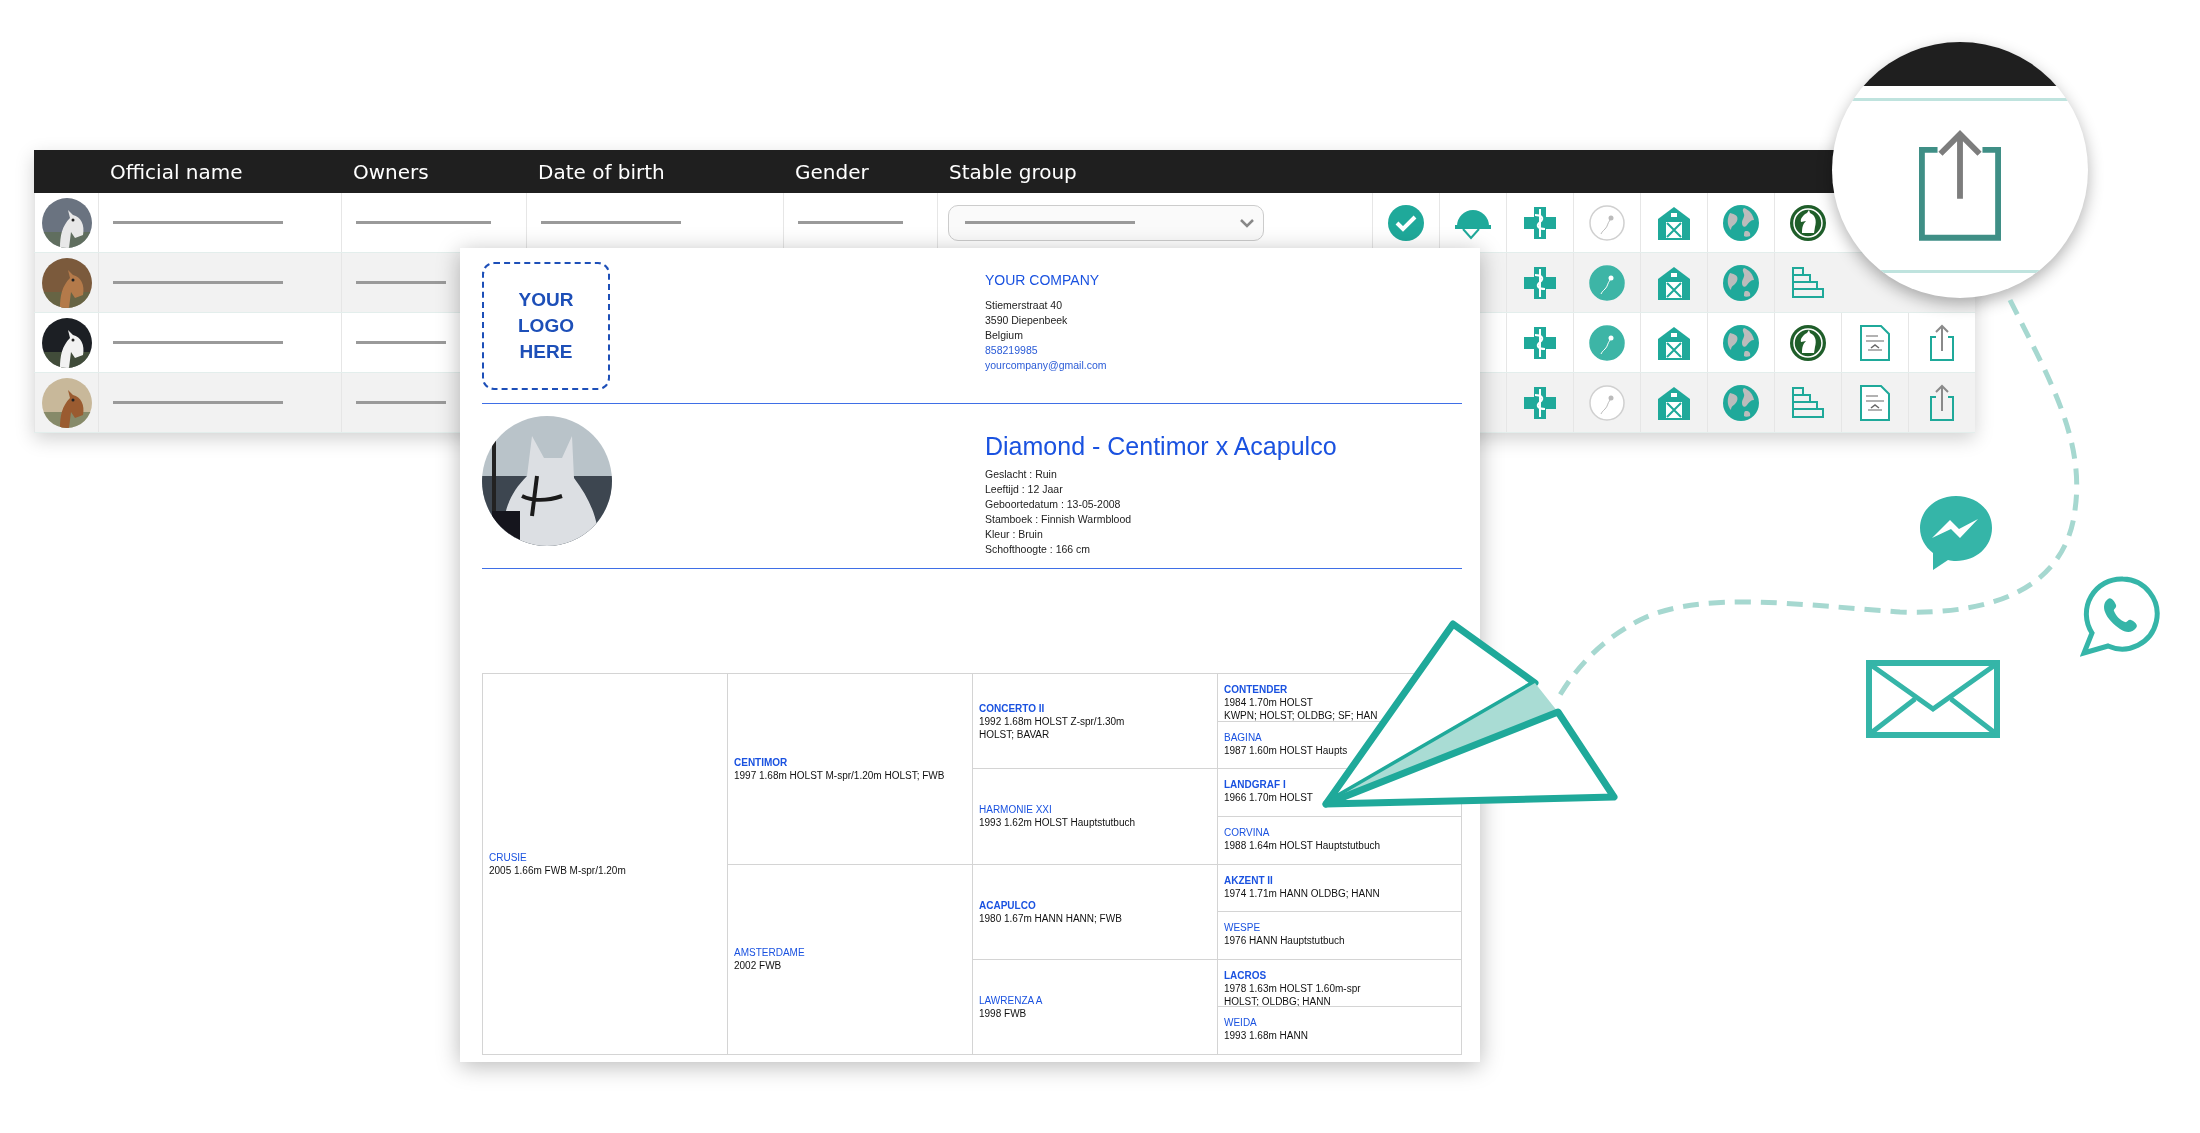  What do you see at coordinates (2121, 616) in the screenshot?
I see `phone-chat-icon` at bounding box center [2121, 616].